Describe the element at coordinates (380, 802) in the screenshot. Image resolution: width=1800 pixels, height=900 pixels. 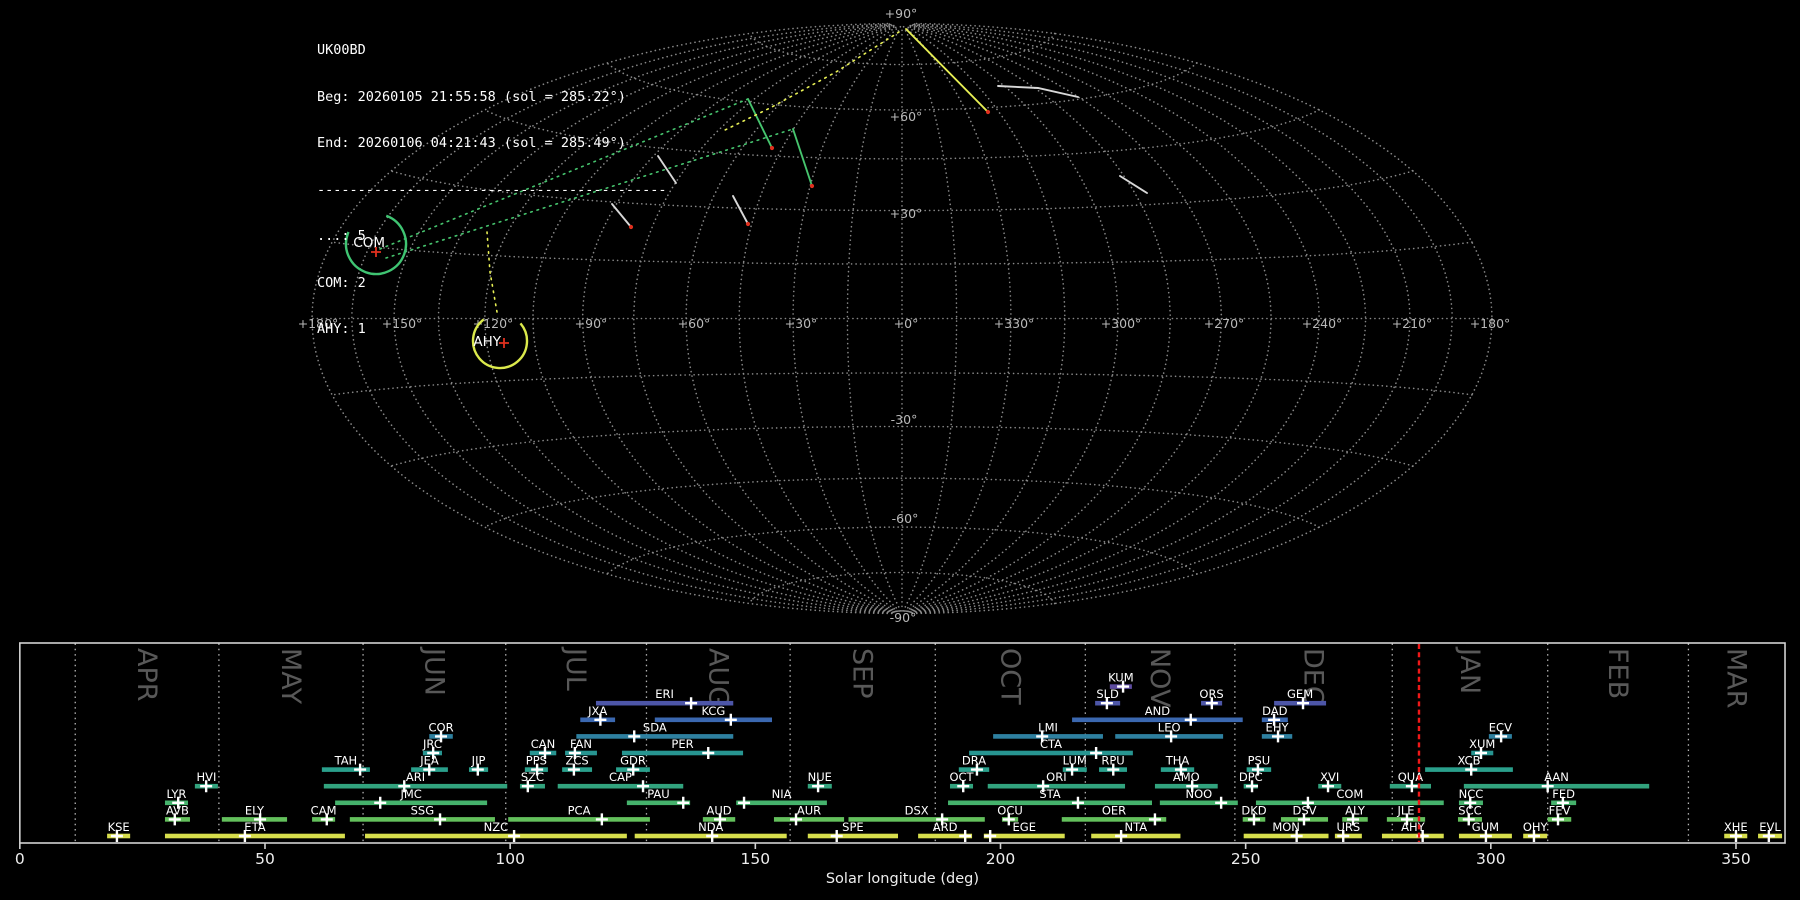
I see `peak-marker-JMC` at that location.